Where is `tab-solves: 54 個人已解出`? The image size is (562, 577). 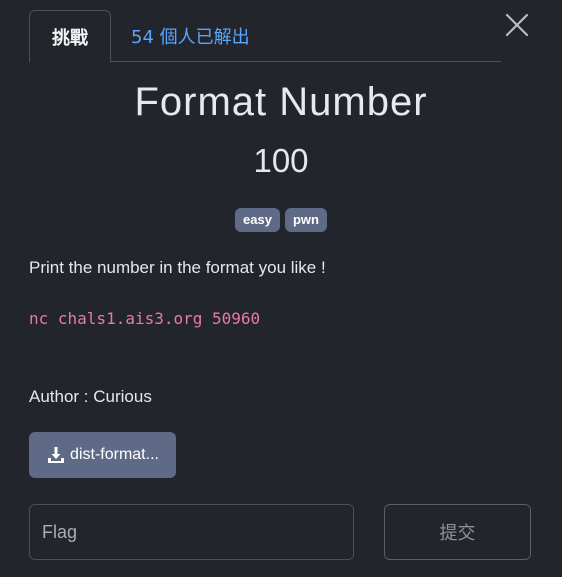
tab-solves: 54 個人已解出 is located at coordinates (190, 36).